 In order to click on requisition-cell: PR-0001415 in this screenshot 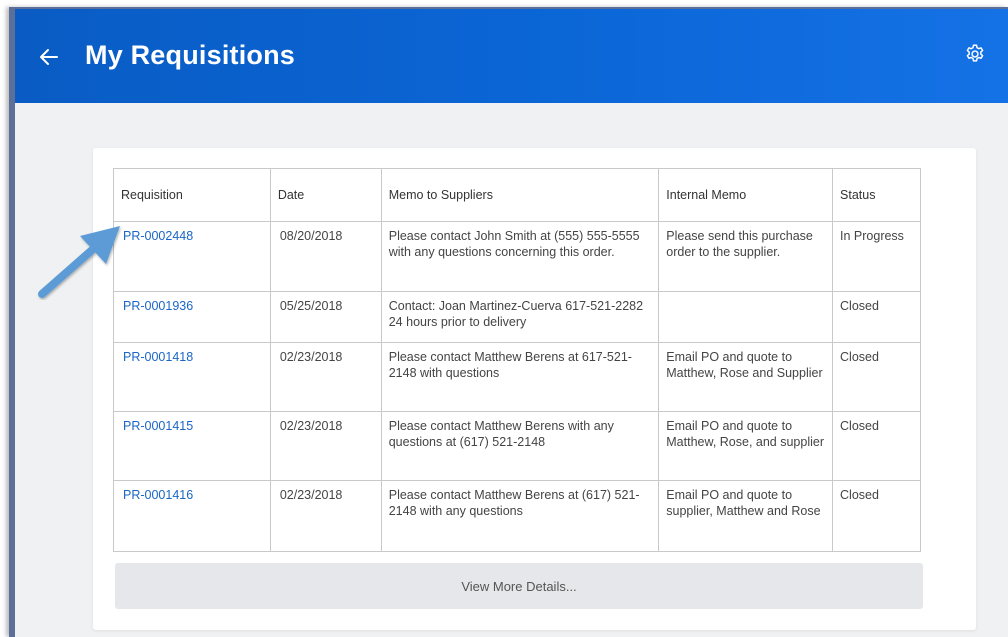, I will do `click(192, 446)`.